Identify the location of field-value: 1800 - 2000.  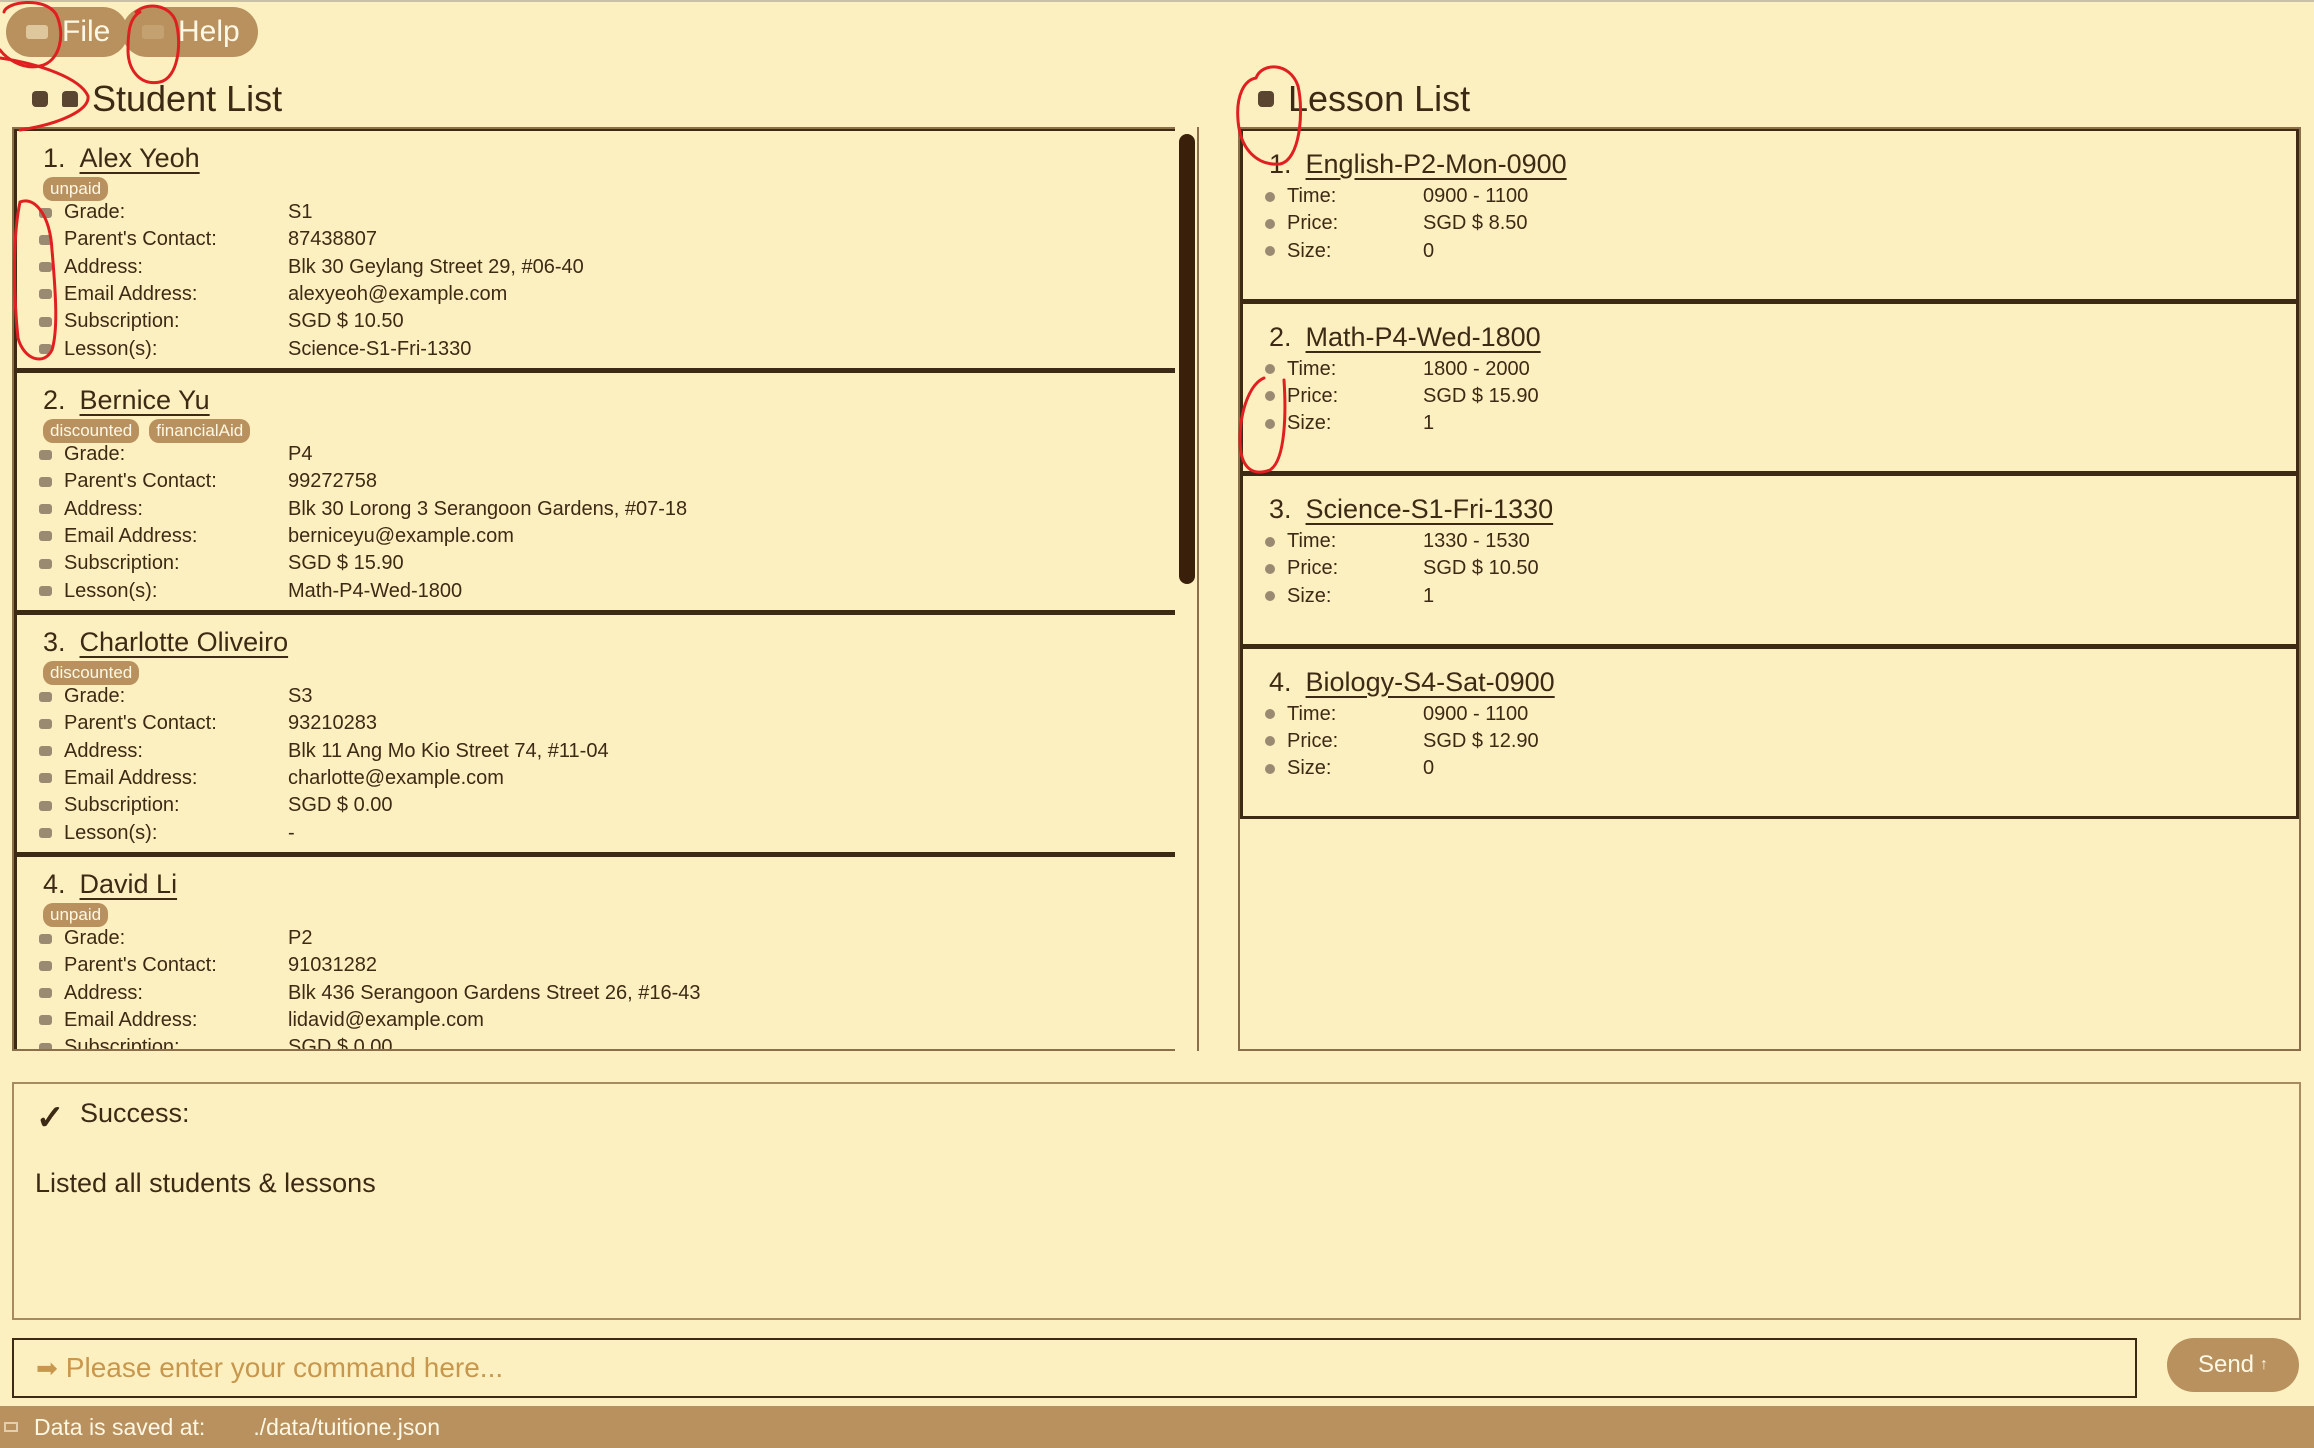
(1476, 368).